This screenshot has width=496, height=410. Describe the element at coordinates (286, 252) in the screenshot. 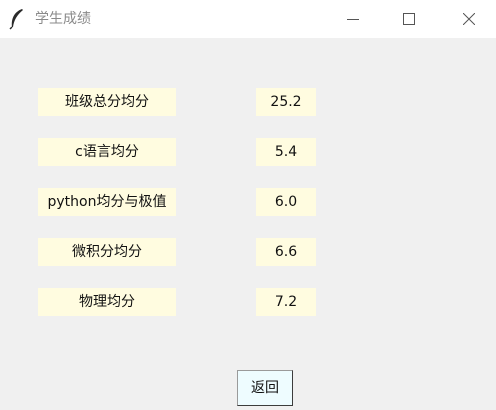

I see `value-calculus-average: 6.6` at that location.